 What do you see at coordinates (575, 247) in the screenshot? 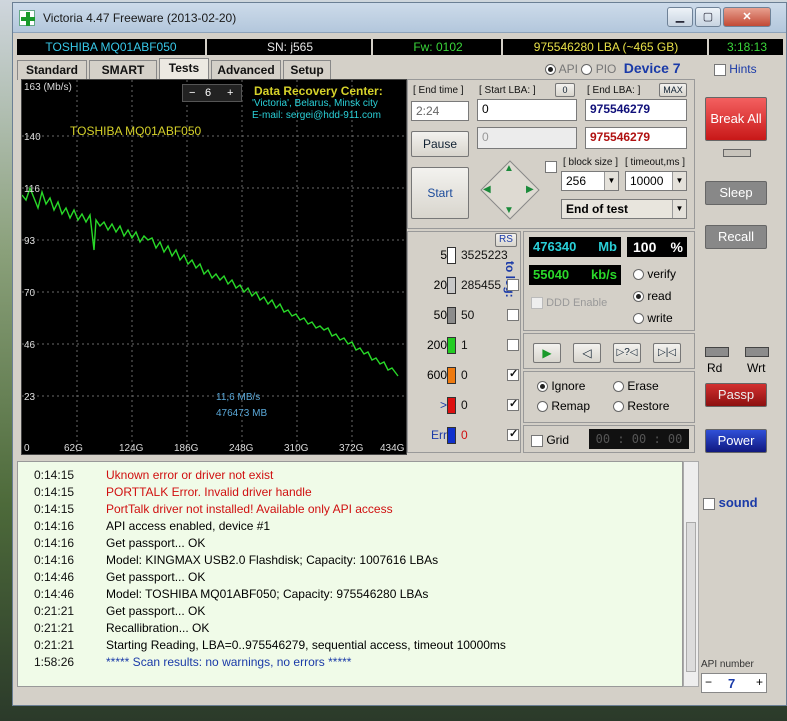
I see `mb-display: 476340 Mb` at bounding box center [575, 247].